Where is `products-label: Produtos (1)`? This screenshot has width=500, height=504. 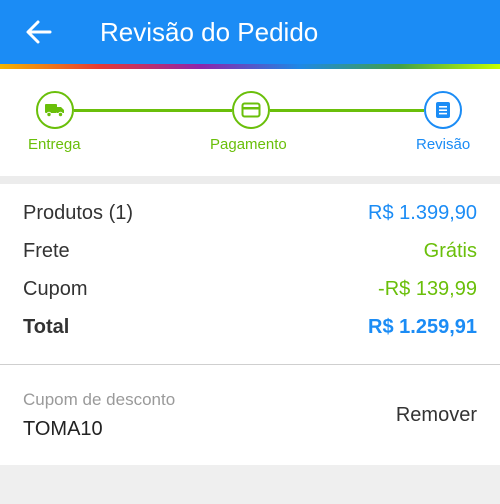 products-label: Produtos (1) is located at coordinates (78, 213).